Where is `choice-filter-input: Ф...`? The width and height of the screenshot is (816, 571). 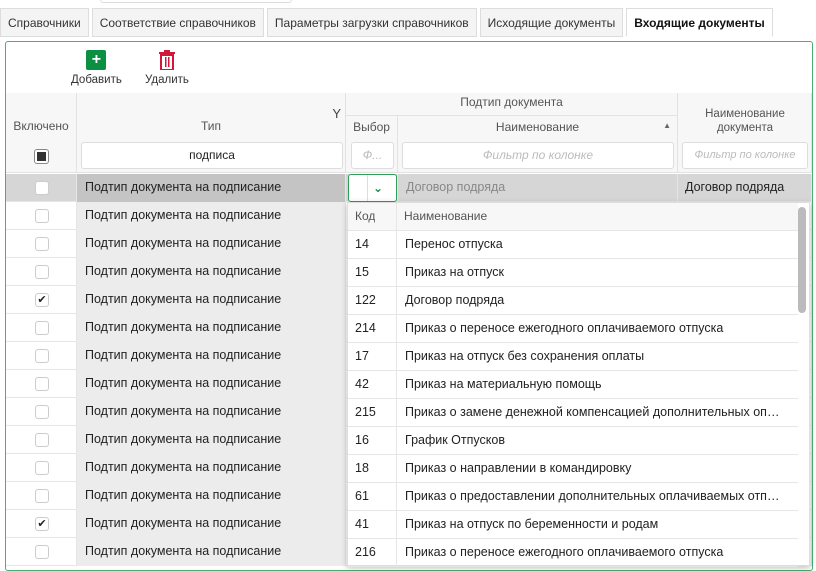 choice-filter-input: Ф... is located at coordinates (372, 155).